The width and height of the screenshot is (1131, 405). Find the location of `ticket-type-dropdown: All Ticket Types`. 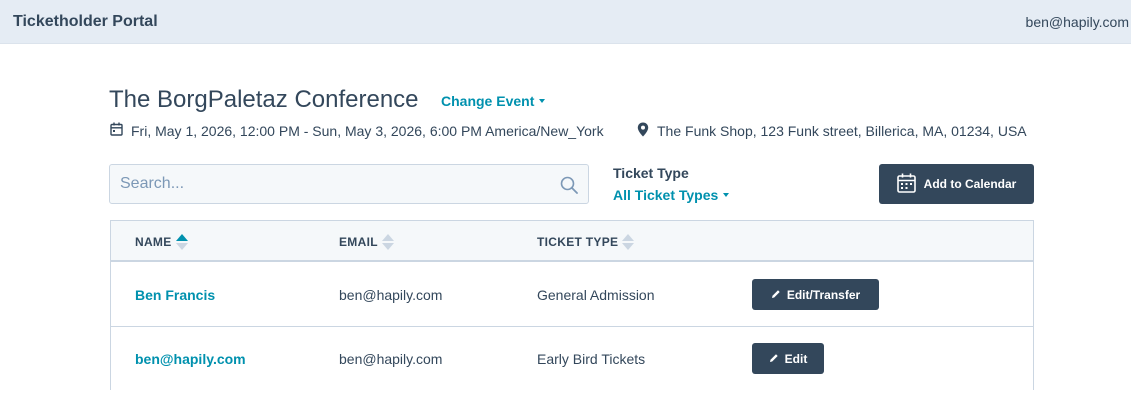

ticket-type-dropdown: All Ticket Types is located at coordinates (671, 195).